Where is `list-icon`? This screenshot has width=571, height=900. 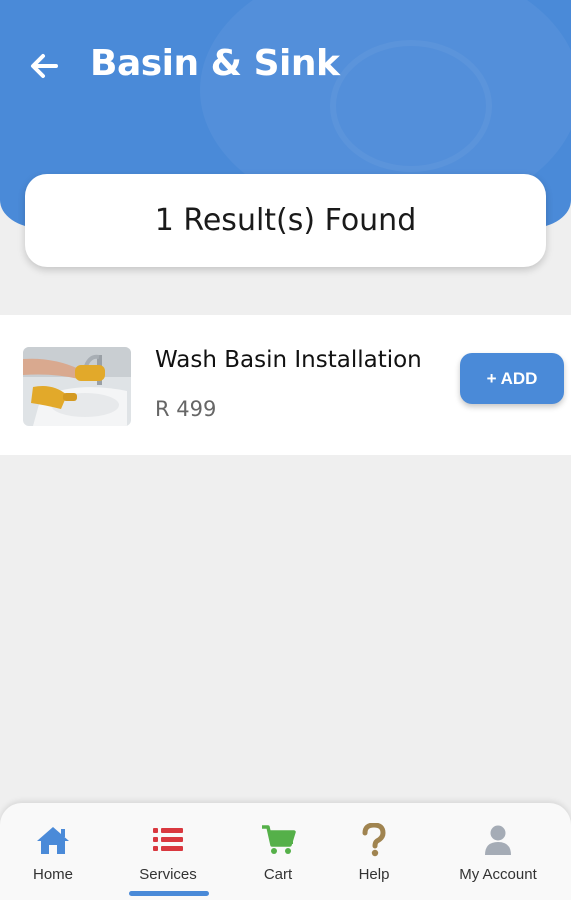
list-icon is located at coordinates (168, 839).